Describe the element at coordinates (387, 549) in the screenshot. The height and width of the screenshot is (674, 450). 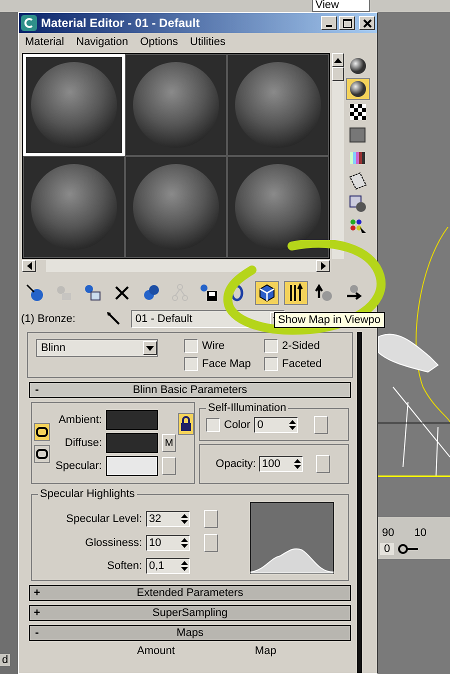
I see `frame-field: 0` at that location.